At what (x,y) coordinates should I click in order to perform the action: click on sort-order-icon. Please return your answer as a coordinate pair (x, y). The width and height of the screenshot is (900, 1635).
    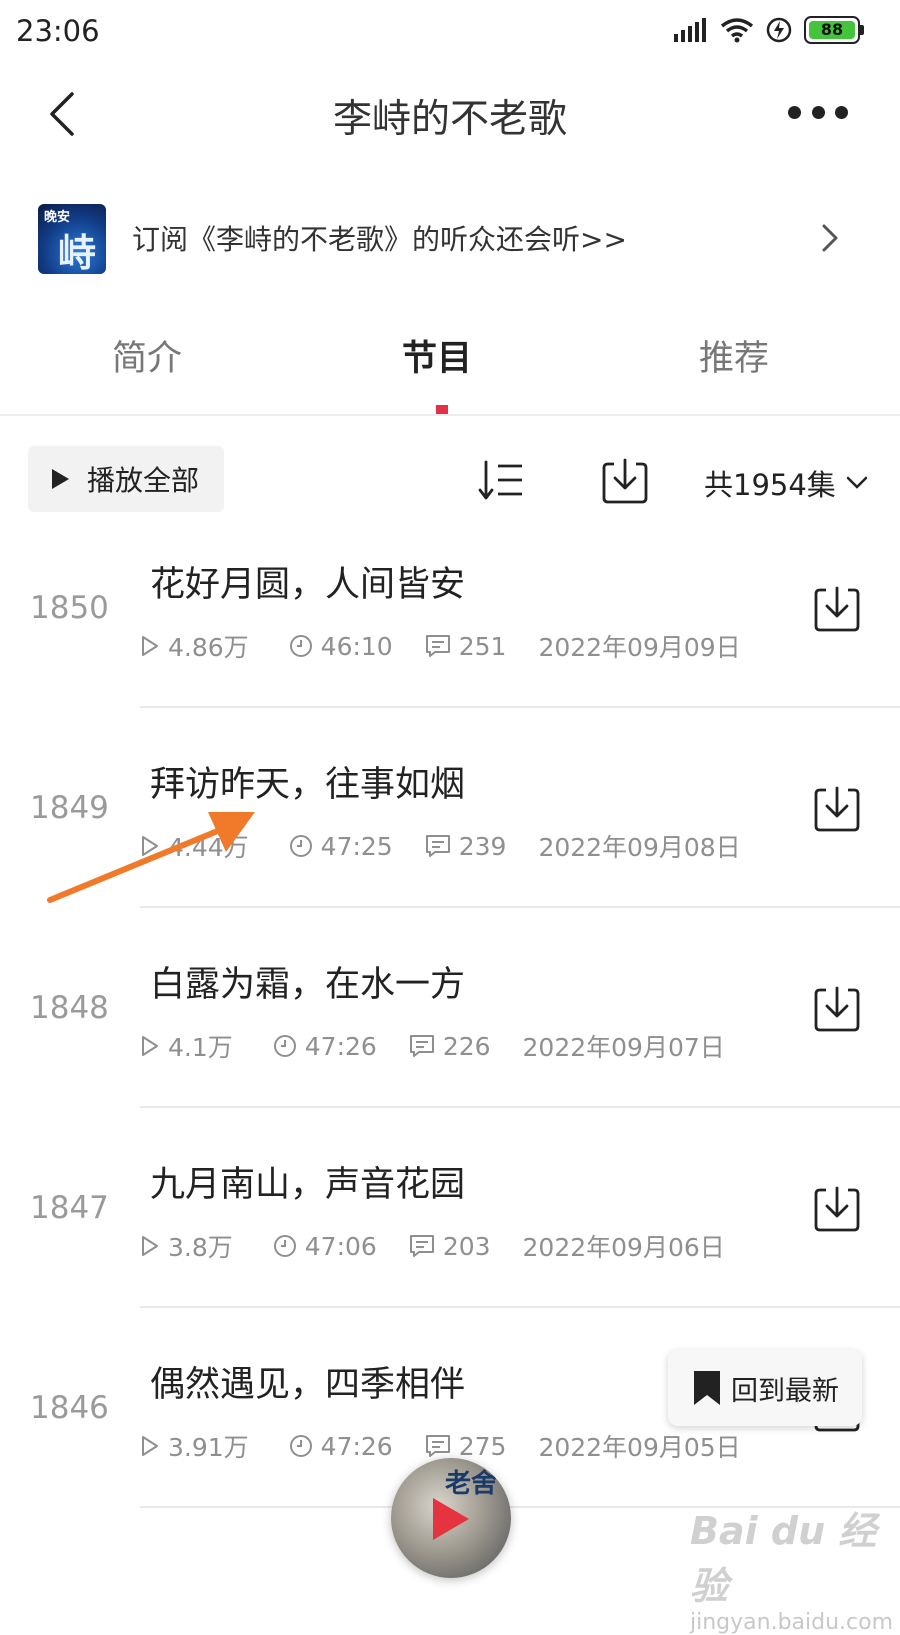
    Looking at the image, I should click on (500, 480).